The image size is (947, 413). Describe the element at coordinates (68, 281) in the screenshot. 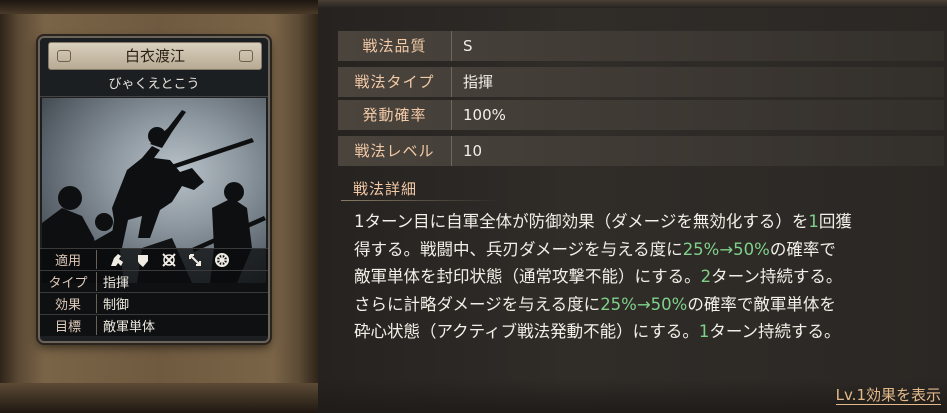

I see `stat-key: タイプ` at that location.